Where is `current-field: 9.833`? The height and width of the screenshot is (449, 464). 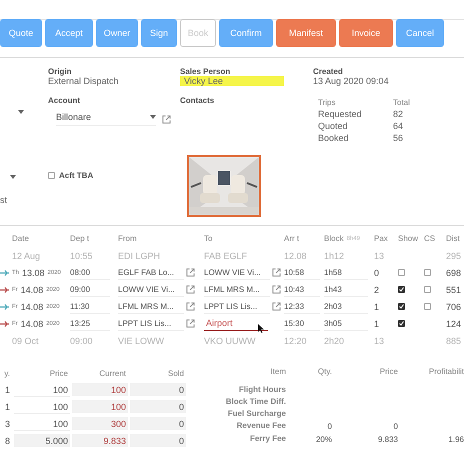 current-field: 9.833 is located at coordinates (100, 440).